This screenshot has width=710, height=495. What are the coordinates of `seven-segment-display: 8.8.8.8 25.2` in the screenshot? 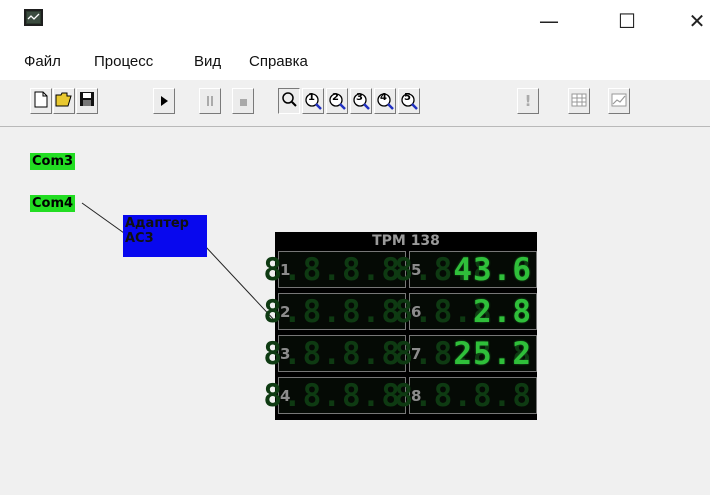 It's located at (464, 354).